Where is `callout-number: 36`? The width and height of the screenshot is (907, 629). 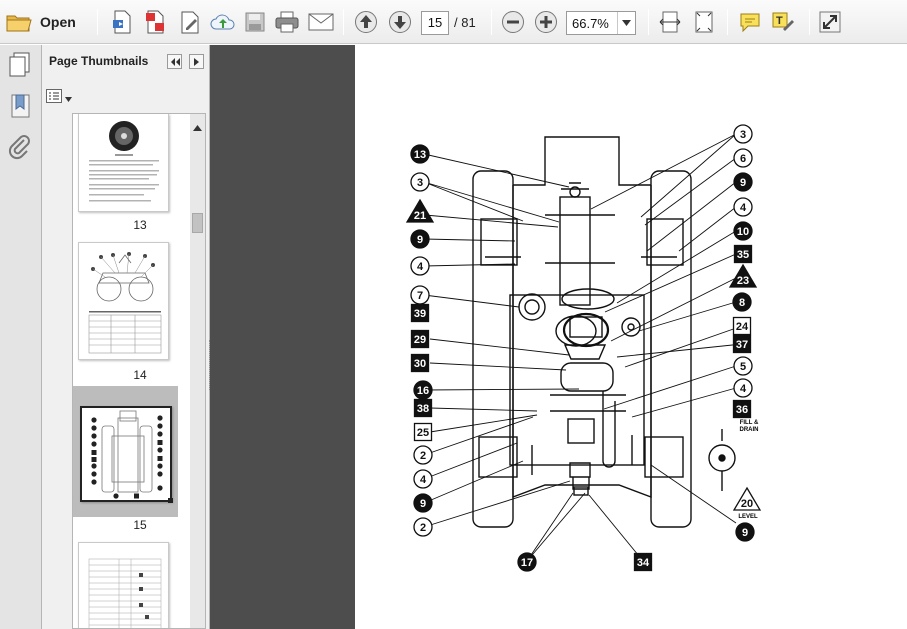 callout-number: 36 is located at coordinates (742, 410).